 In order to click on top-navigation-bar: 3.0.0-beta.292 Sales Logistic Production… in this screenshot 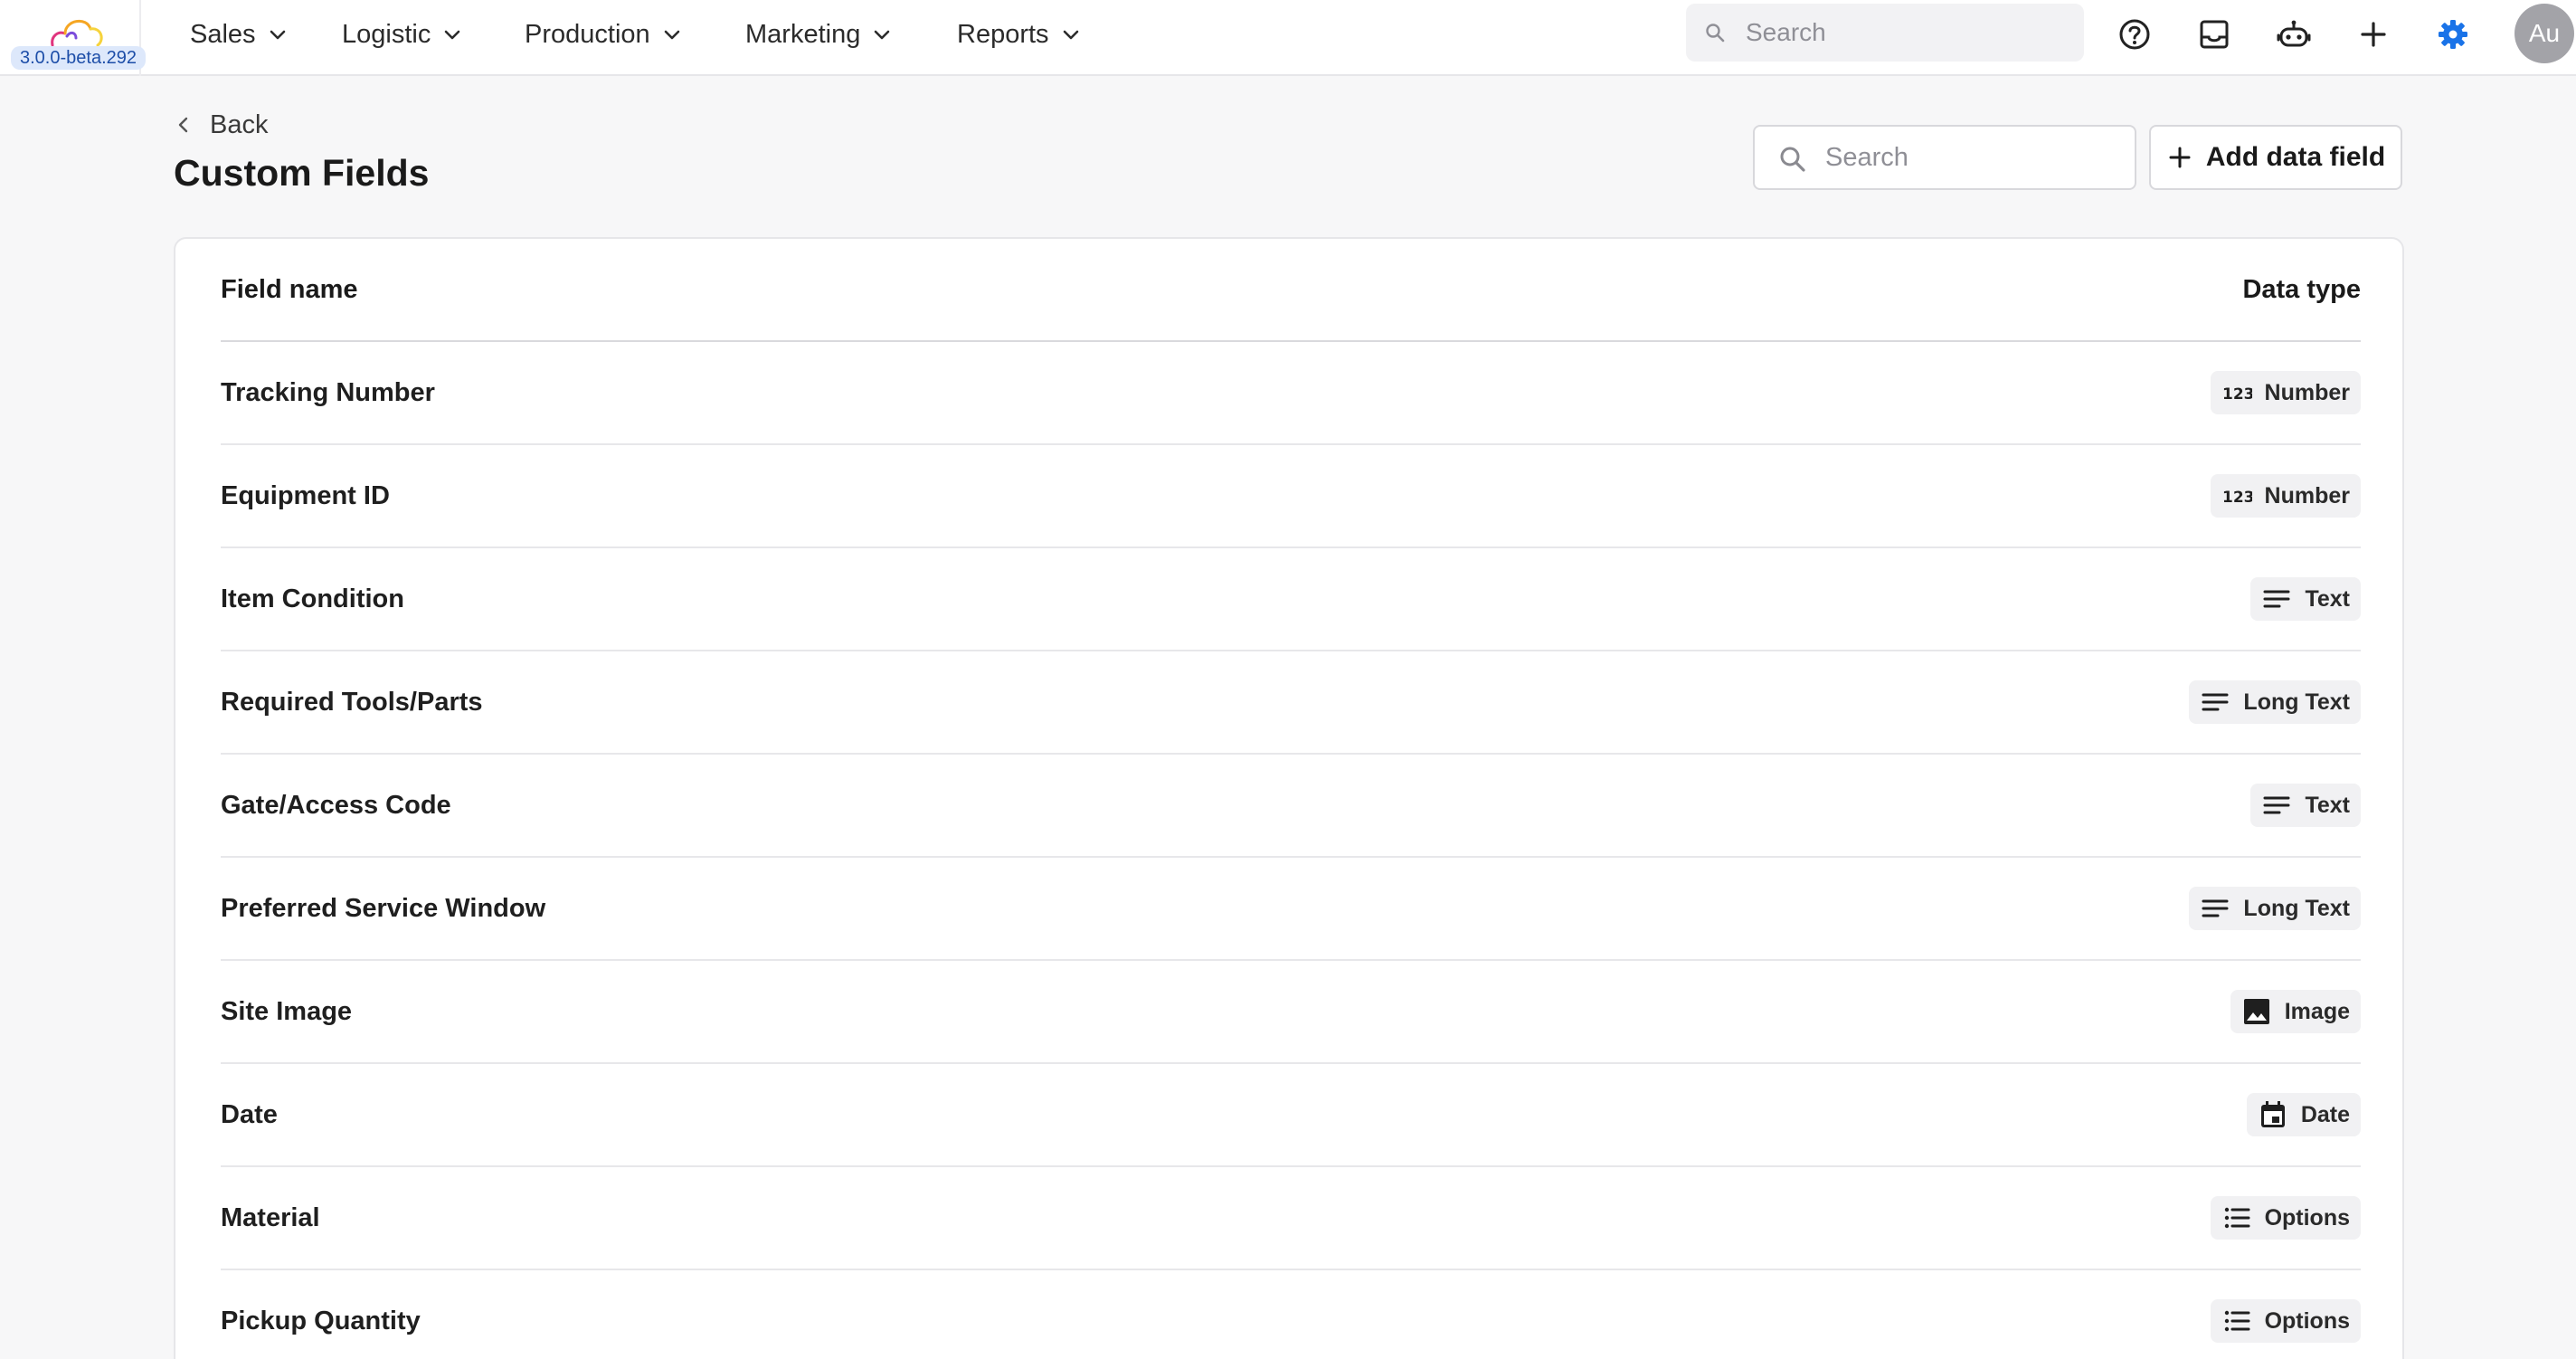, I will do `click(1288, 38)`.